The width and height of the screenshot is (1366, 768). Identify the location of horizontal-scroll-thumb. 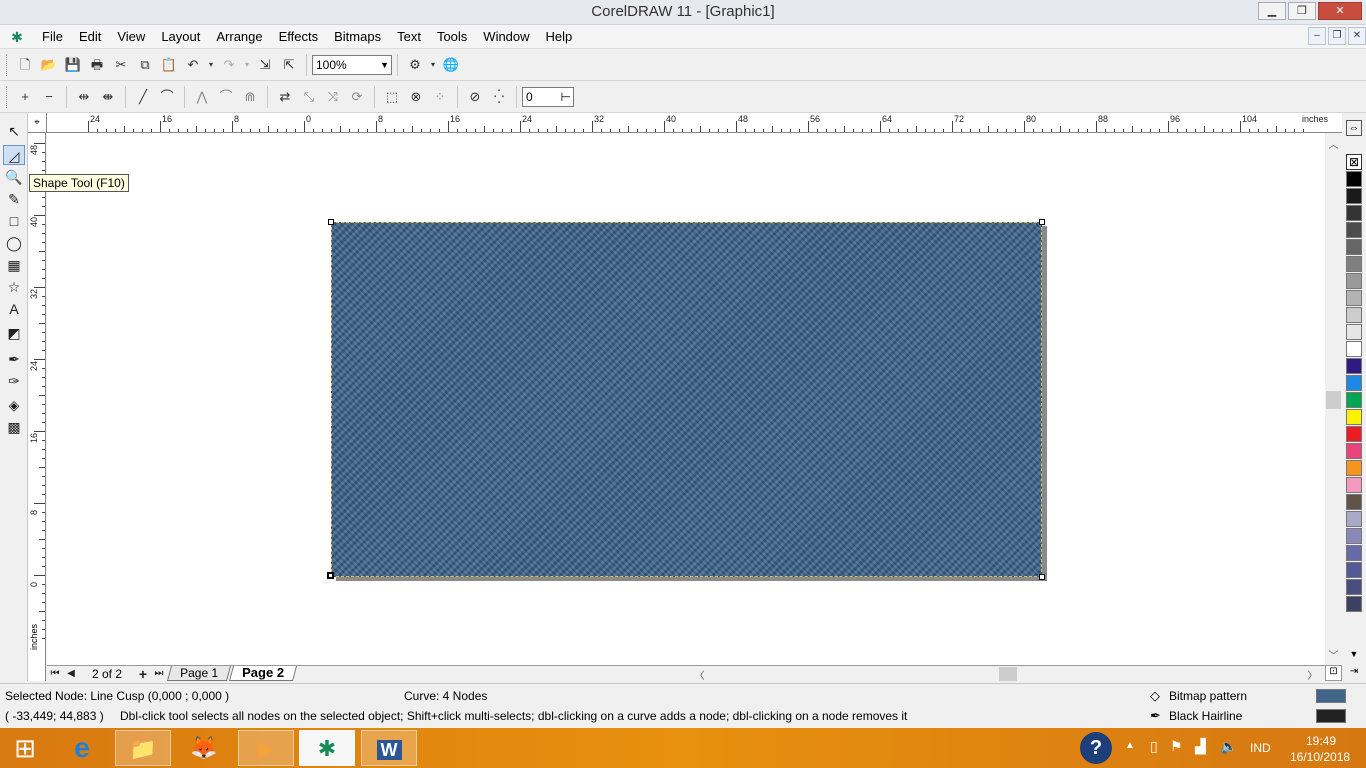
(1008, 674).